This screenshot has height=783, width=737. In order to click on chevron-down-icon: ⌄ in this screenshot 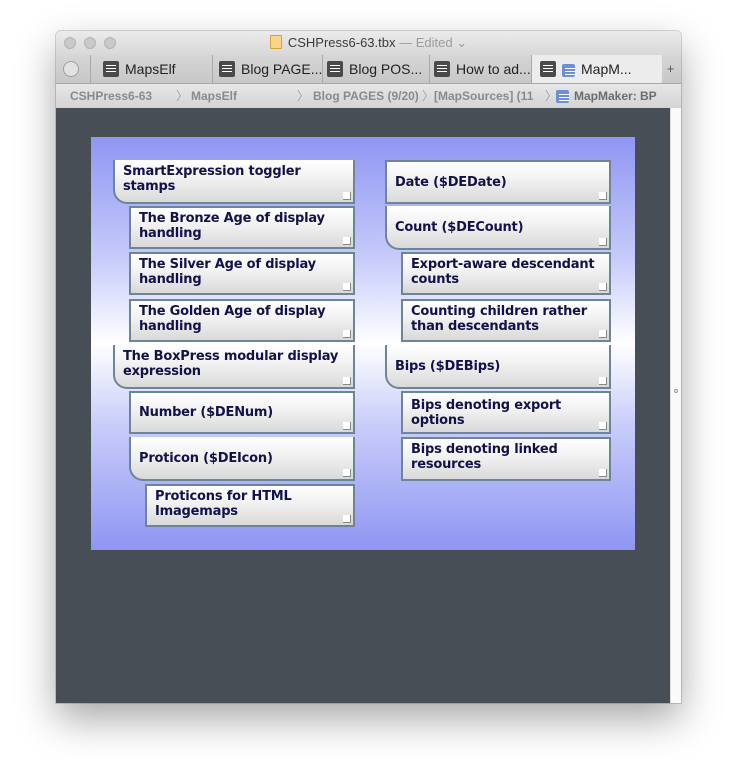, I will do `click(461, 42)`.